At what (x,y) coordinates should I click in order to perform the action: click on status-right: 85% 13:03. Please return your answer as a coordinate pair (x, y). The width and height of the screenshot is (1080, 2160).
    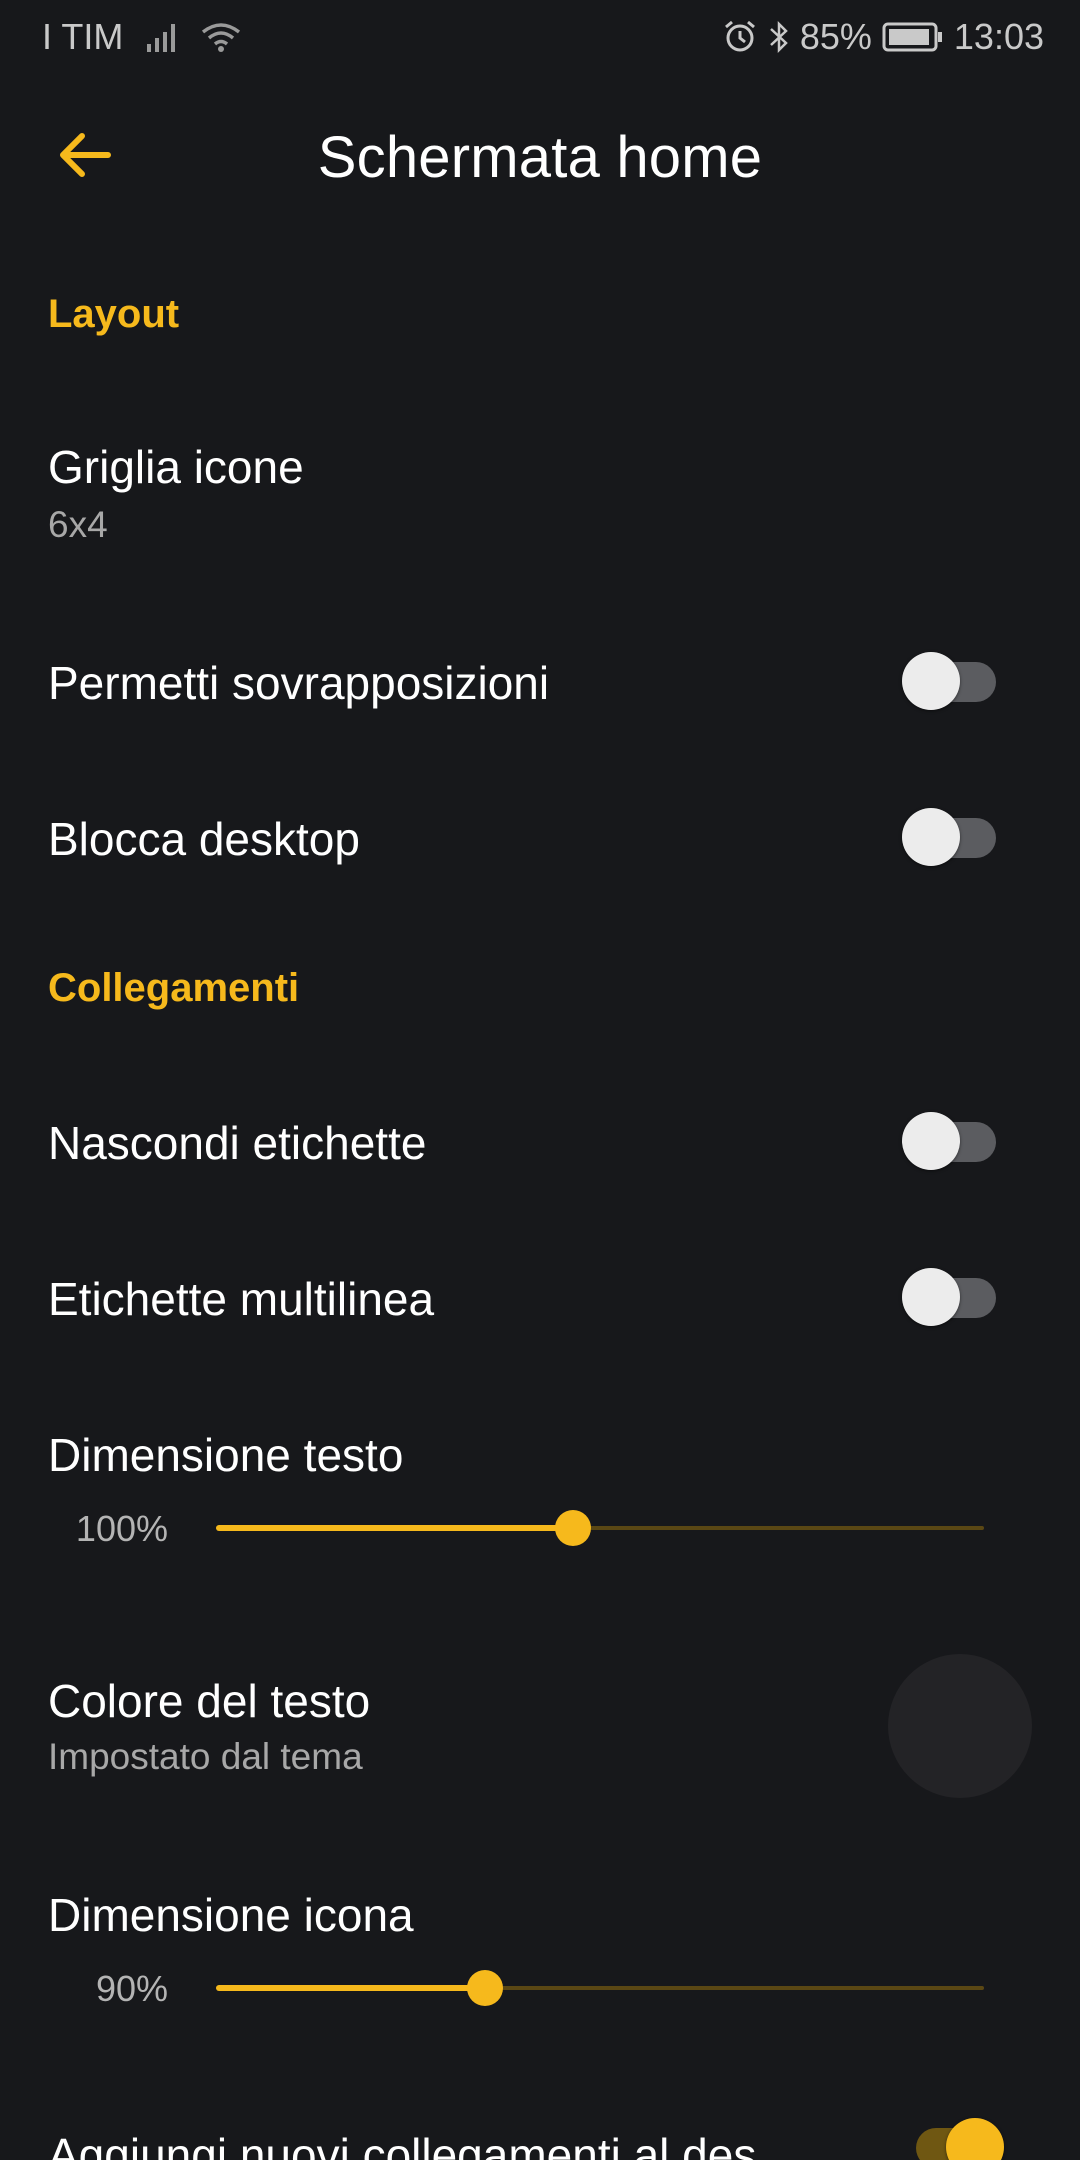
    Looking at the image, I should click on (883, 37).